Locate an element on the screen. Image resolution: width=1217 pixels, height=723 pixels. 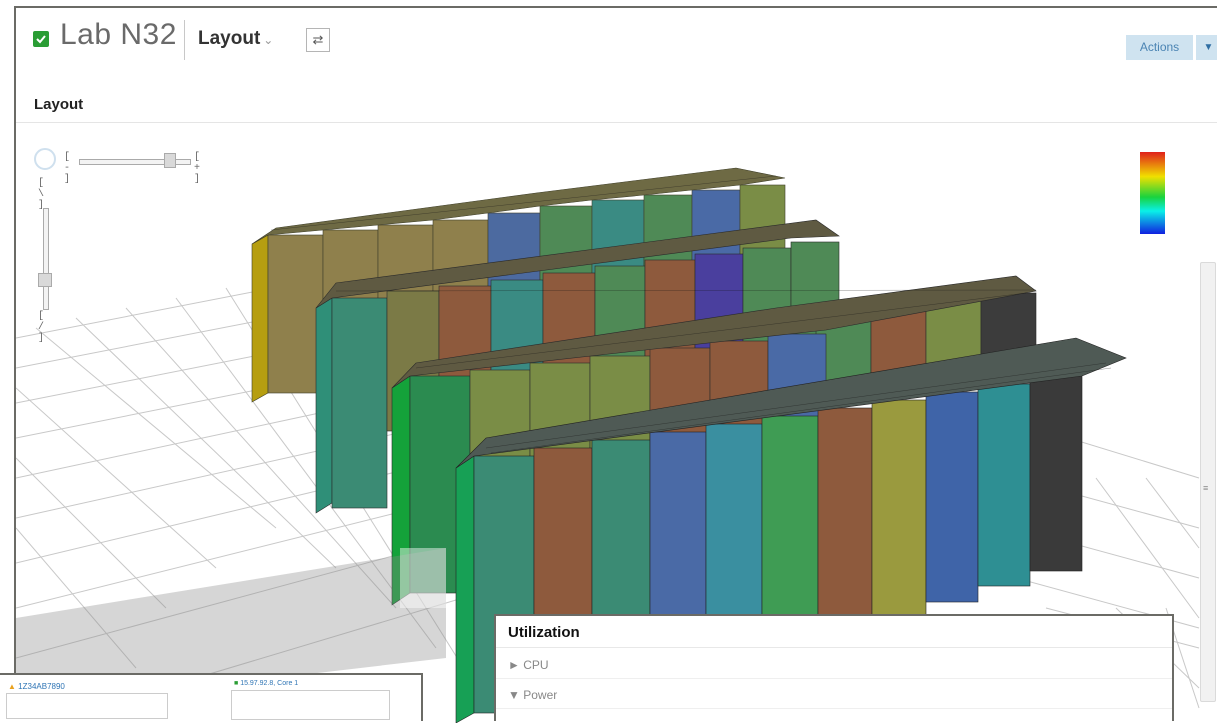
rotate-icon is located at coordinates (45, 159).